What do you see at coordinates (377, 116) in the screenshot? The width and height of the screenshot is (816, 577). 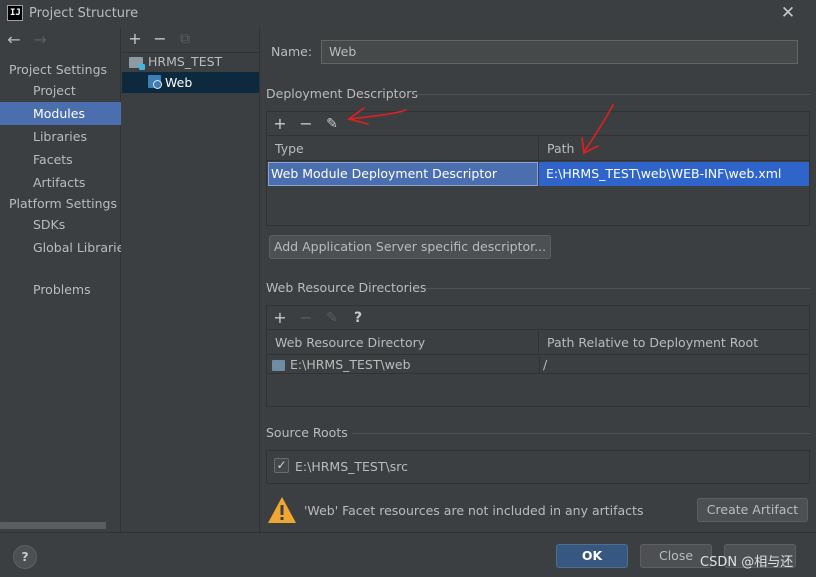 I see `annotation-arrow-edit` at bounding box center [377, 116].